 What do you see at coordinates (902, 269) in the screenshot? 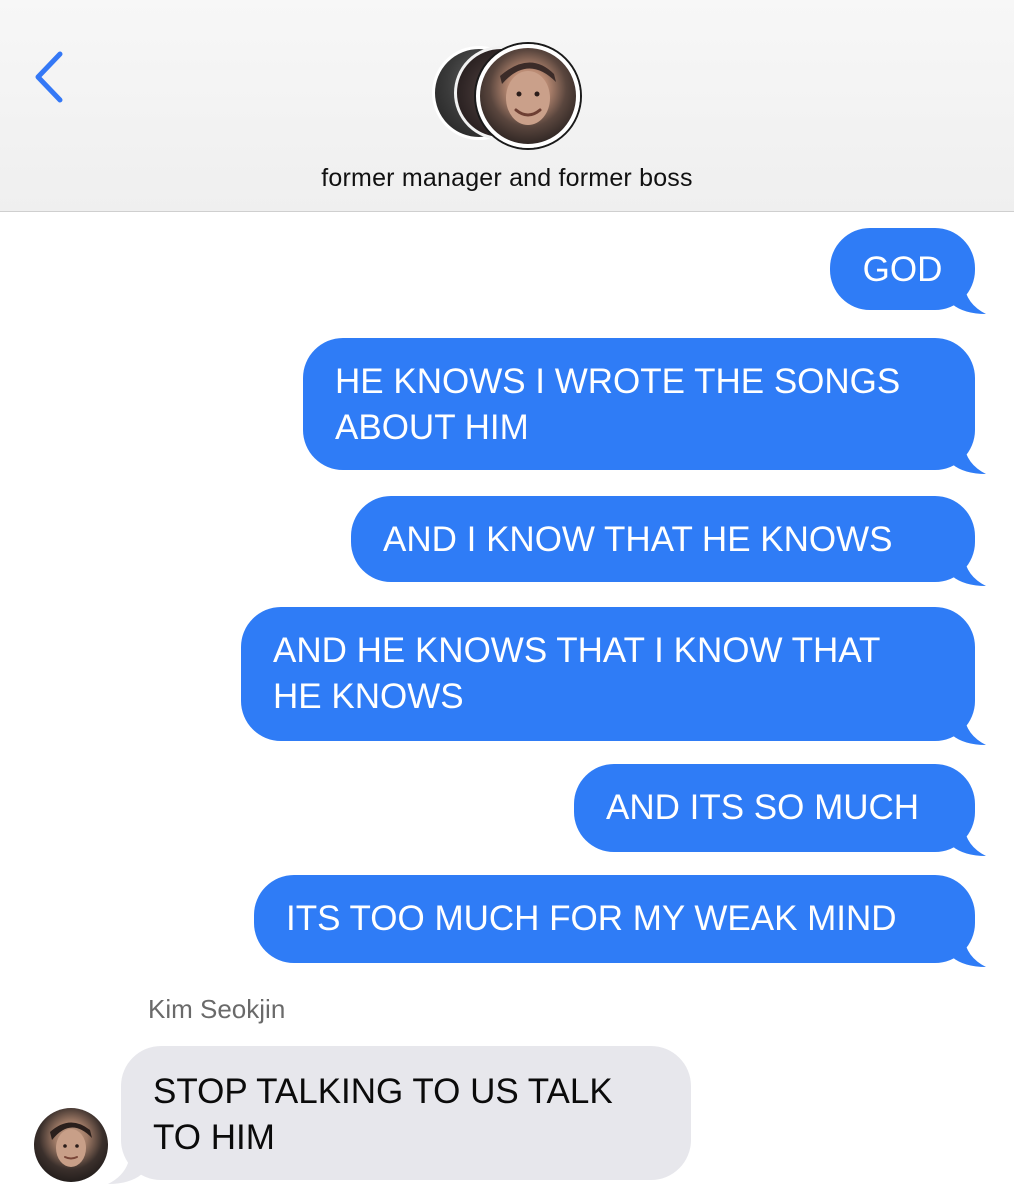
I see `message-text: GOD` at bounding box center [902, 269].